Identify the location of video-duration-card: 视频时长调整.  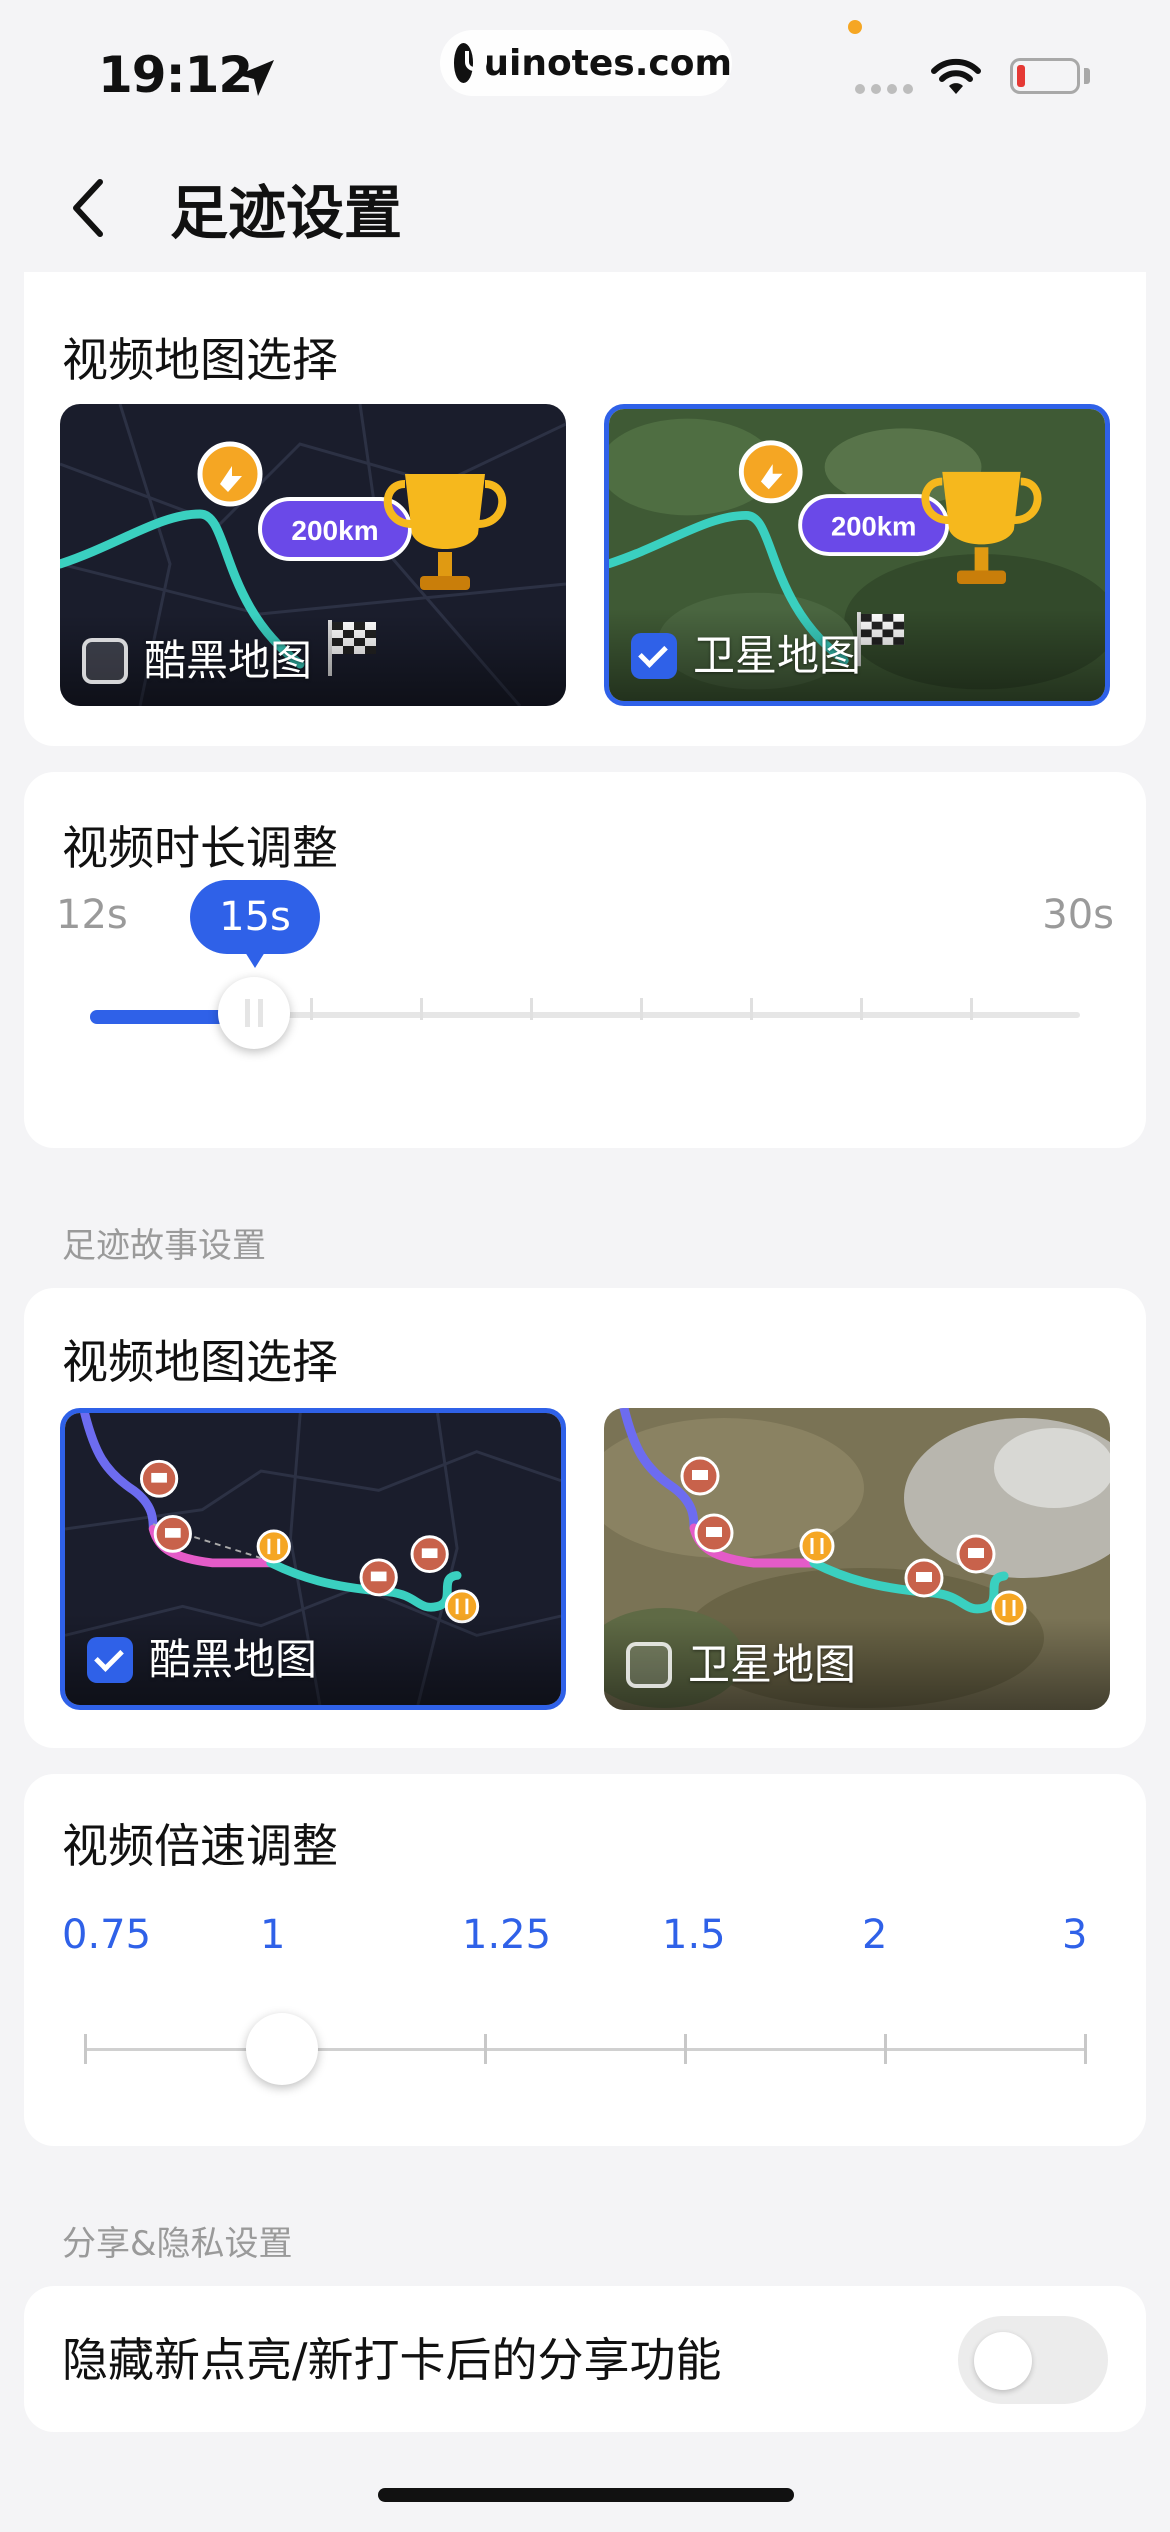
(585, 960).